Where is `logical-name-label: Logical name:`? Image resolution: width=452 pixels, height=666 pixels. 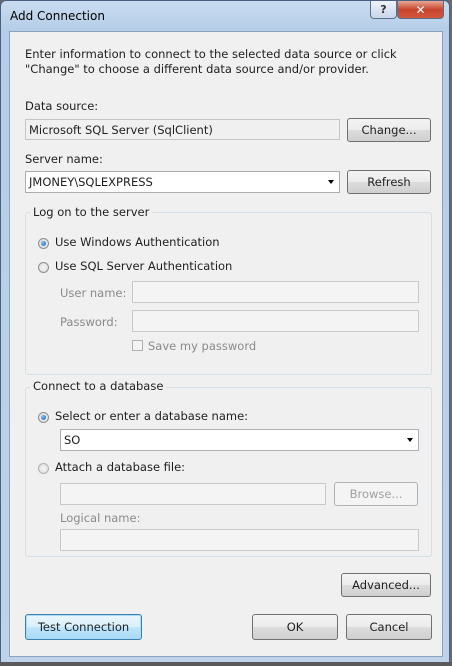 logical-name-label: Logical name: is located at coordinates (100, 518).